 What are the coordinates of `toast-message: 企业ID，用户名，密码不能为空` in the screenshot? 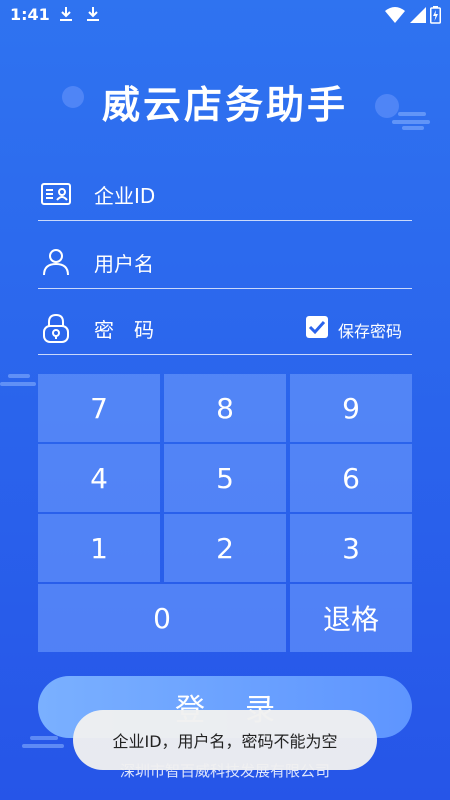 It's located at (225, 740).